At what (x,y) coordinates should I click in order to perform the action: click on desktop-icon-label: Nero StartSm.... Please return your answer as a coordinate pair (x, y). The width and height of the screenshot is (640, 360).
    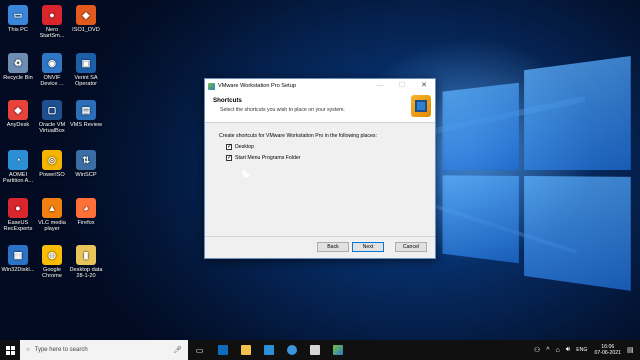
    Looking at the image, I should click on (52, 33).